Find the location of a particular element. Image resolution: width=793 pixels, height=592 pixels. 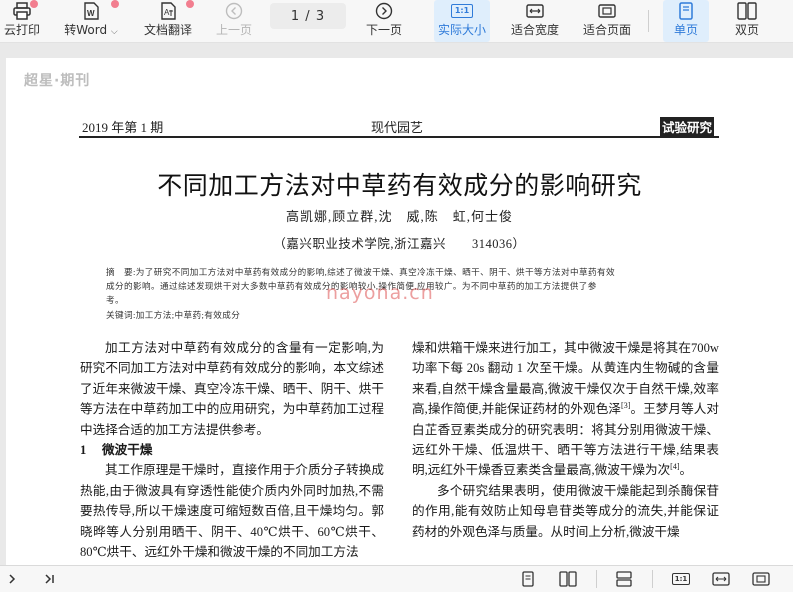

section-heading: 1 微波干燥 is located at coordinates (116, 450).